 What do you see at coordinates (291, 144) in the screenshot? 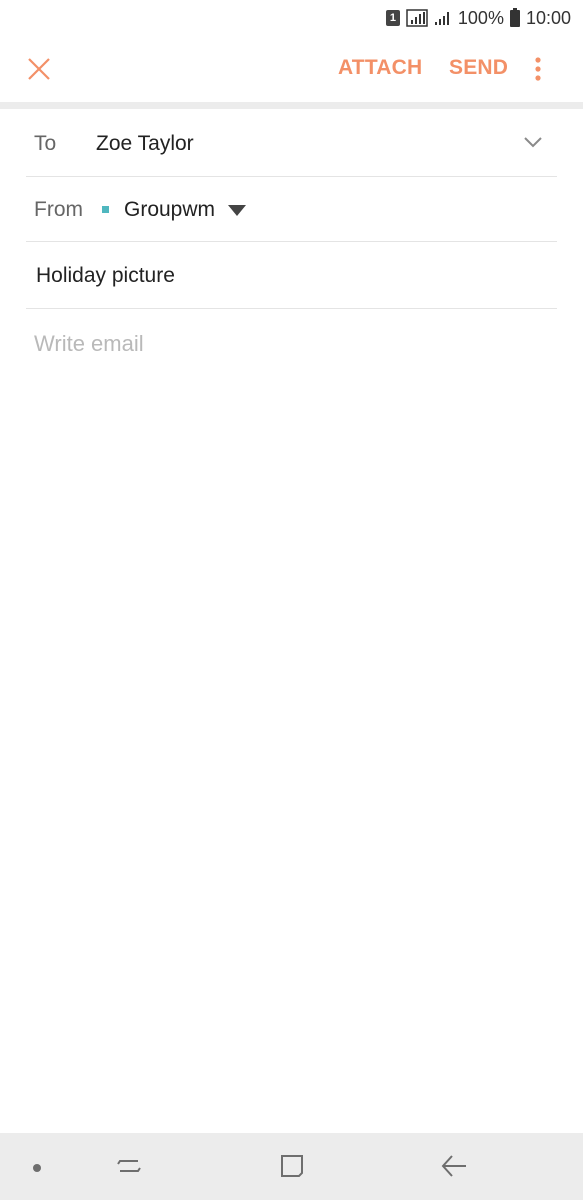
I see `to-row: To Zoe Taylor` at bounding box center [291, 144].